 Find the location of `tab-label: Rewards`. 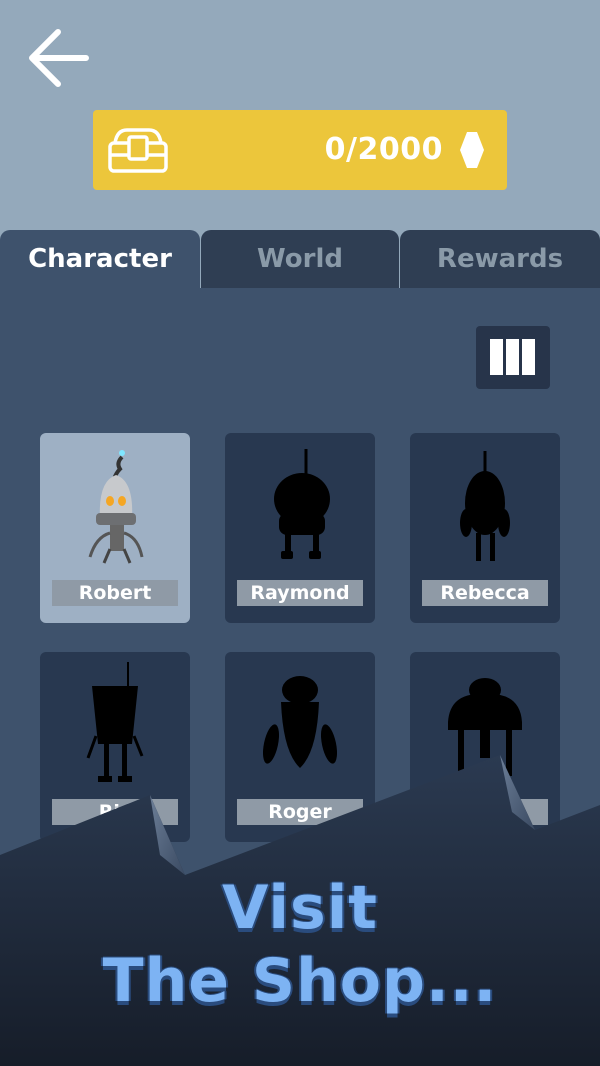

tab-label: Rewards is located at coordinates (500, 259).